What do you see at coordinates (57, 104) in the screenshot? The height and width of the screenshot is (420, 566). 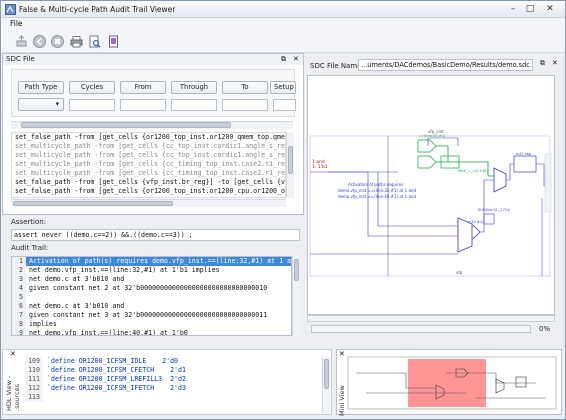 I see `dropdown-arrow-icon: ▾` at bounding box center [57, 104].